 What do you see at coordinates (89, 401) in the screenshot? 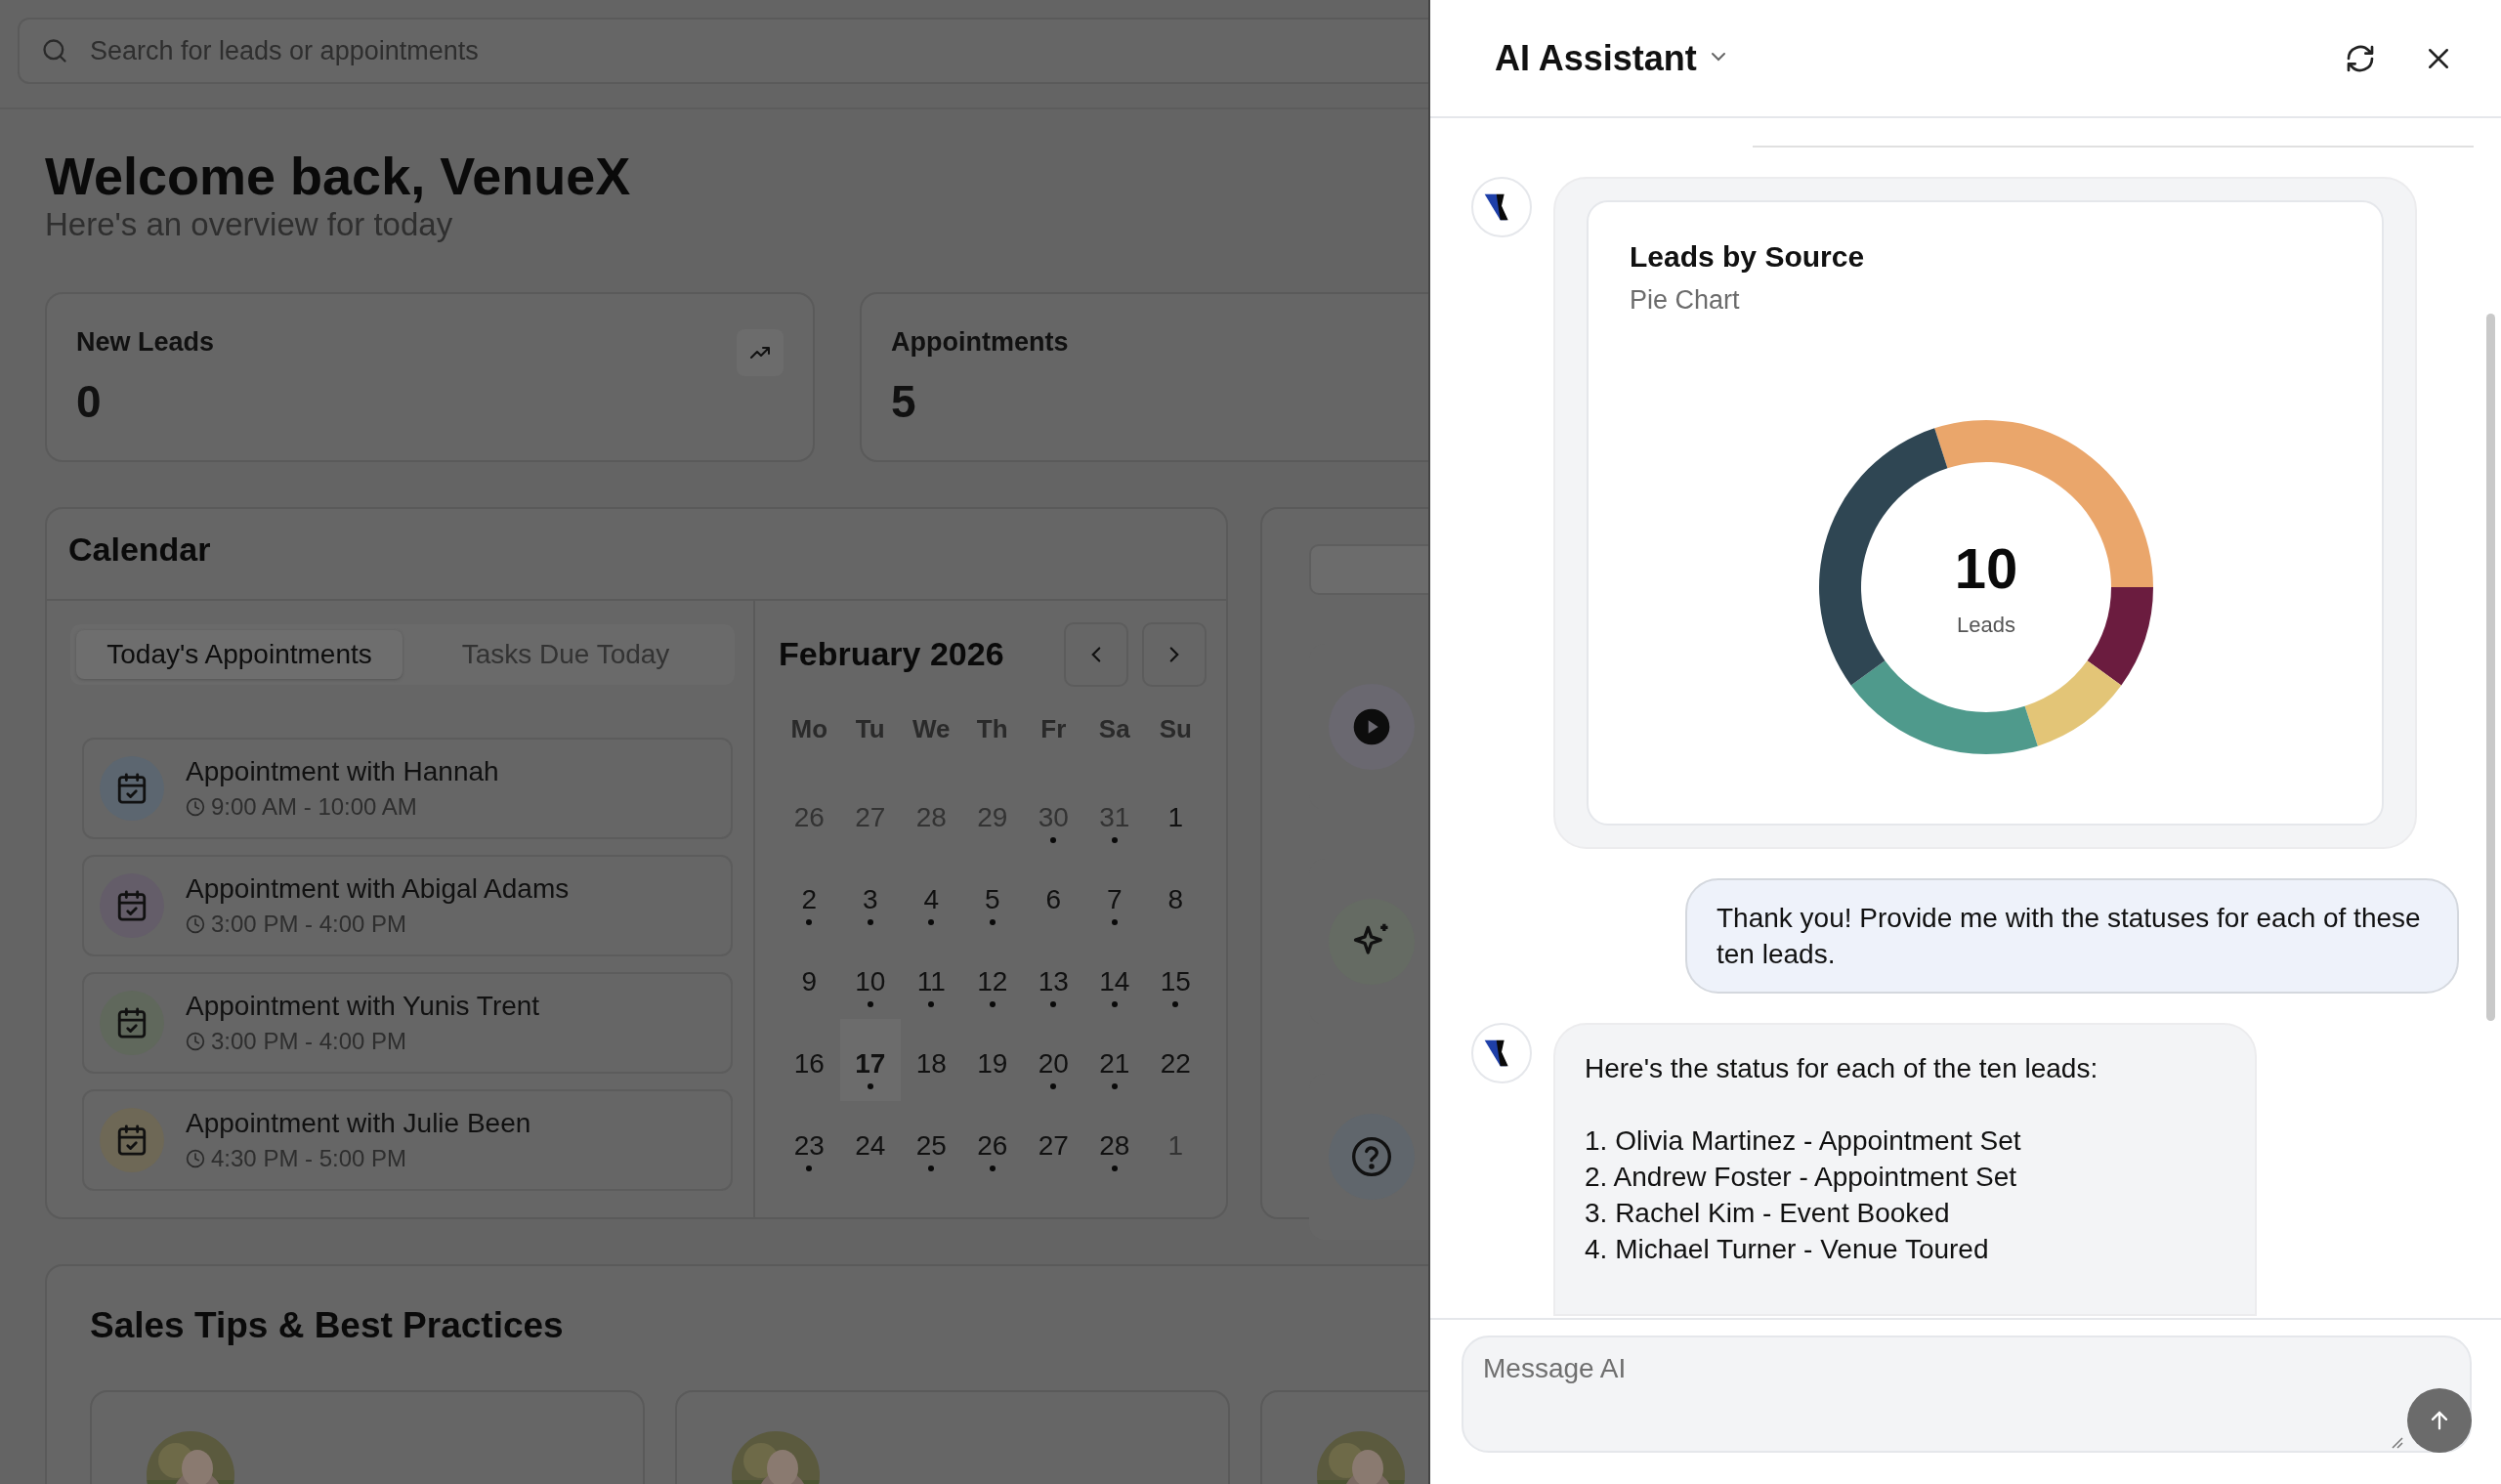
I see `stat-value: 0` at bounding box center [89, 401].